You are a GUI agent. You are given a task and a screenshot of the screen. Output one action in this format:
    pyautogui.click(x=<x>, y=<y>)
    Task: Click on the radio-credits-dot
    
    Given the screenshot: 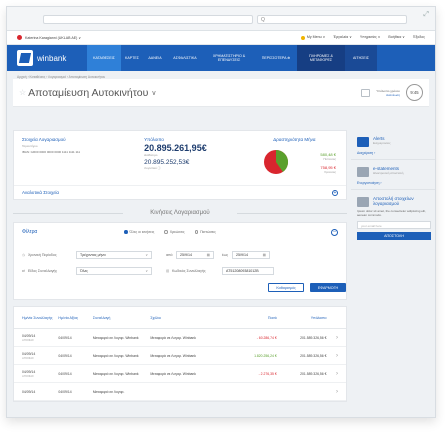 What is the action you would take?
    pyautogui.click(x=196, y=232)
    